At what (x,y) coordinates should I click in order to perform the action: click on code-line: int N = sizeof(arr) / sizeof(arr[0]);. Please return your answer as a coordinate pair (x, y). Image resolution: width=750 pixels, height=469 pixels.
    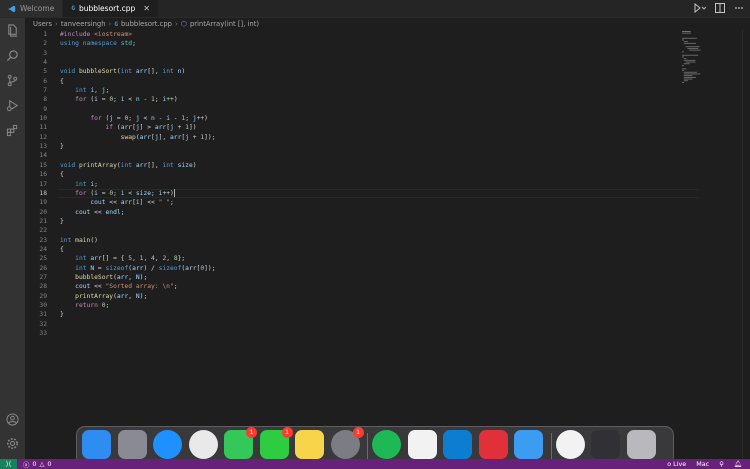
    Looking at the image, I should click on (137, 268).